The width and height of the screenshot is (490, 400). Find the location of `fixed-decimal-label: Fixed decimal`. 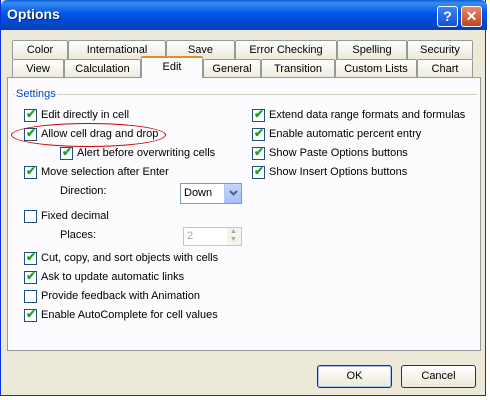

fixed-decimal-label: Fixed decimal is located at coordinates (75, 216).